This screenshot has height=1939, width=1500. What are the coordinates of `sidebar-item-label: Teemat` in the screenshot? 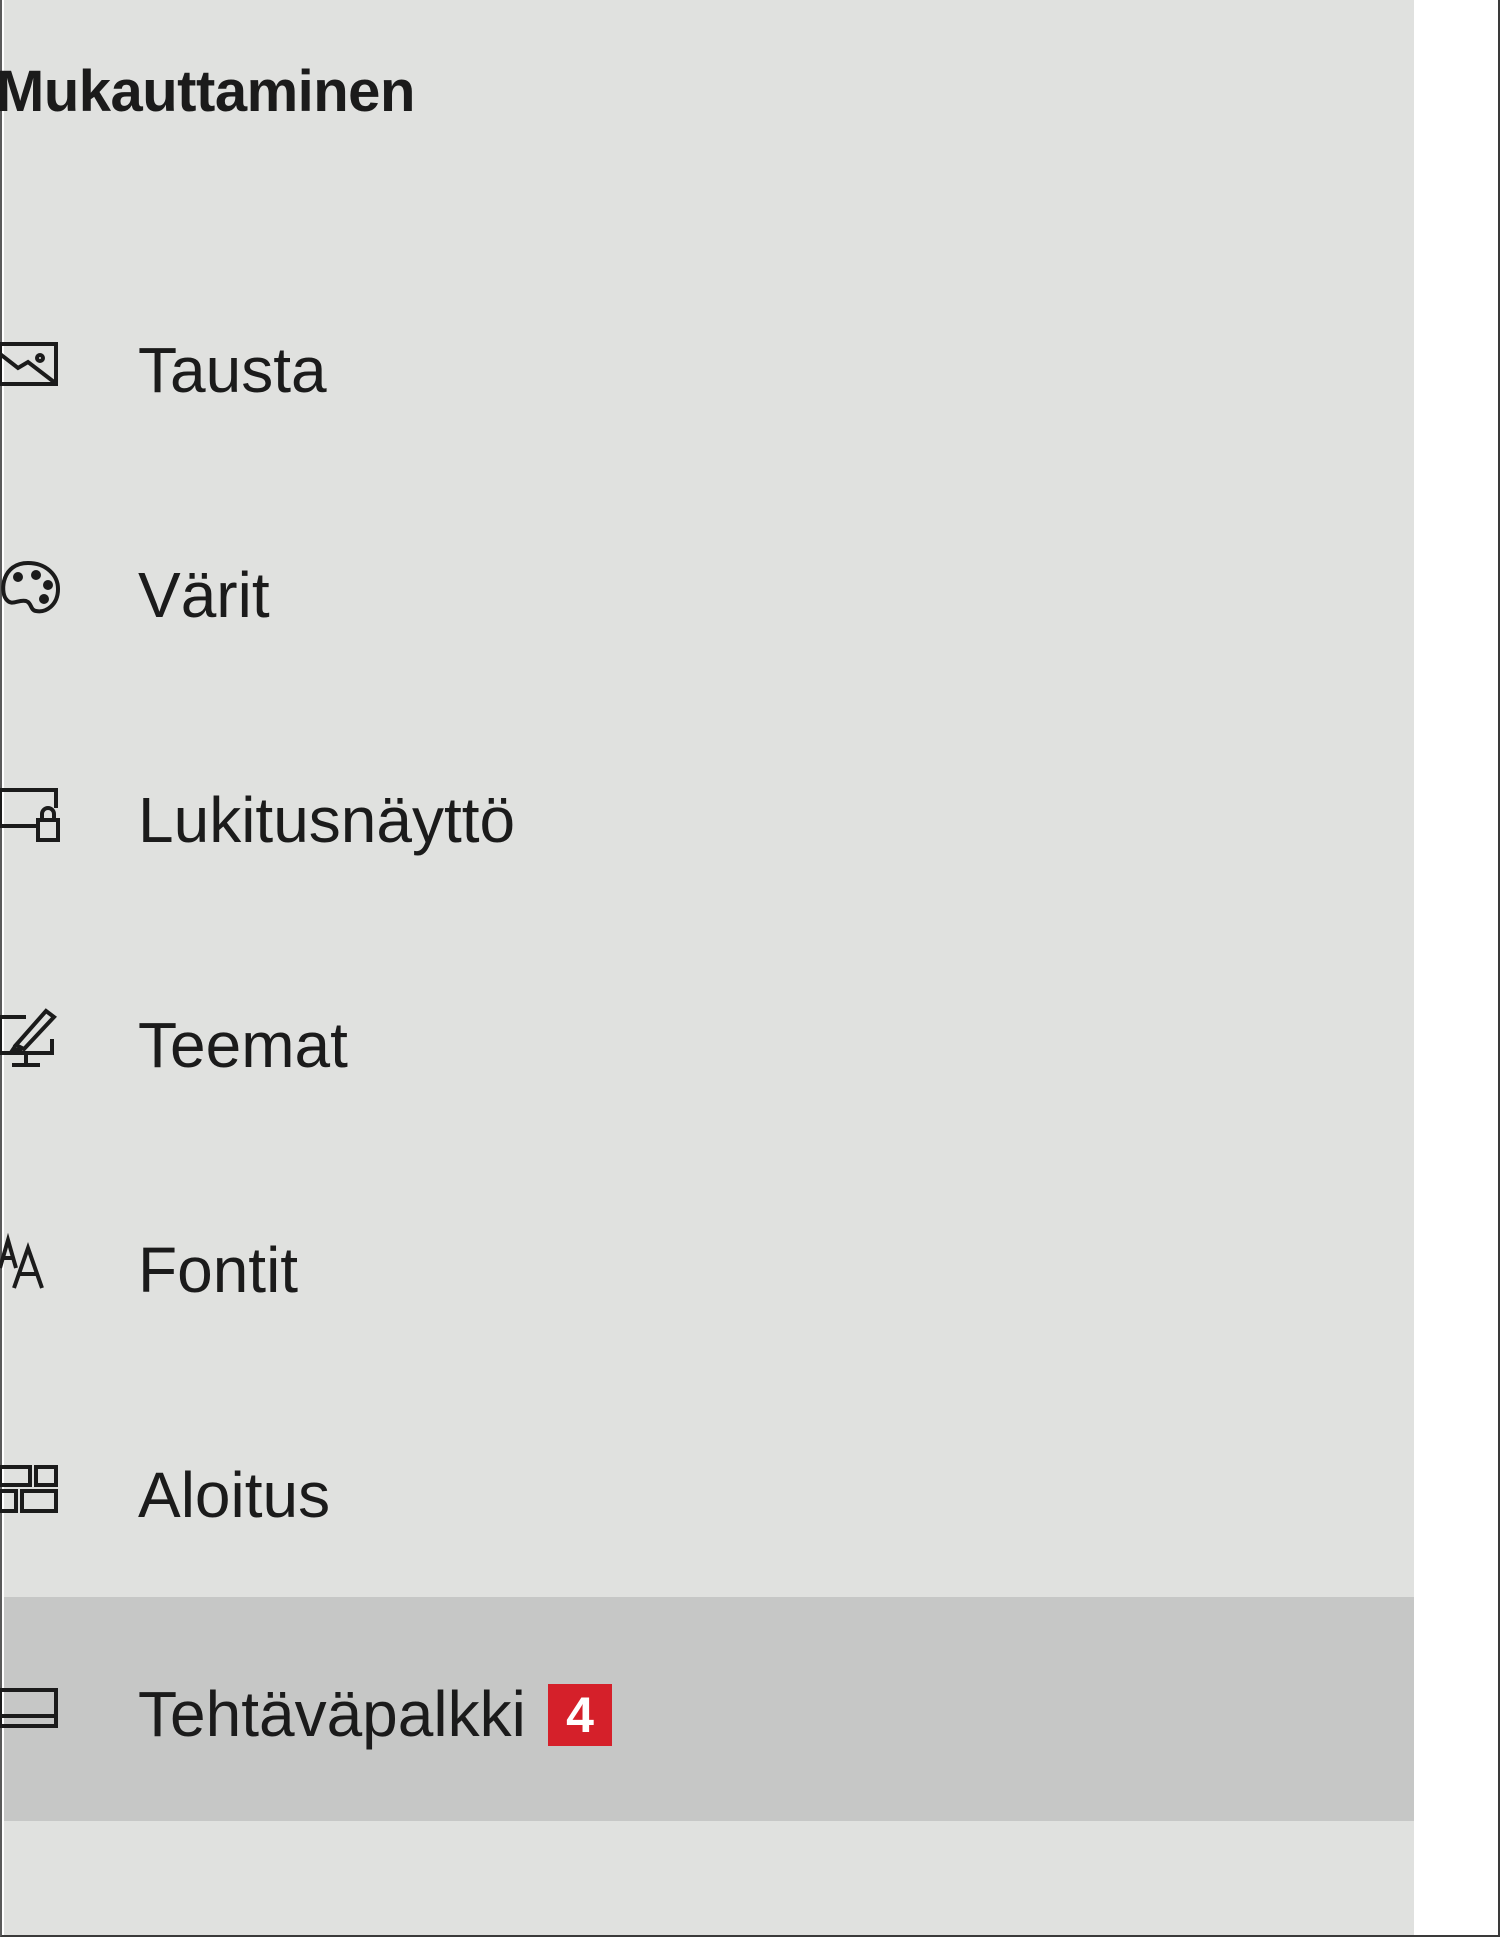 It's located at (243, 1045).